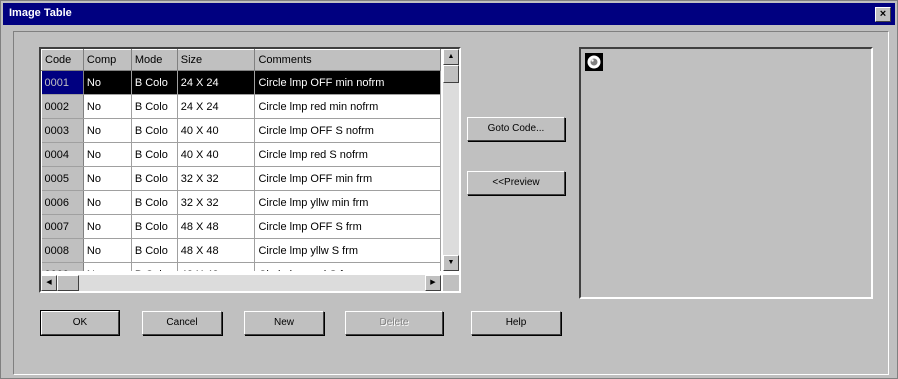 This screenshot has height=379, width=898. Describe the element at coordinates (107, 60) in the screenshot. I see `column-header-comp: Comp` at that location.